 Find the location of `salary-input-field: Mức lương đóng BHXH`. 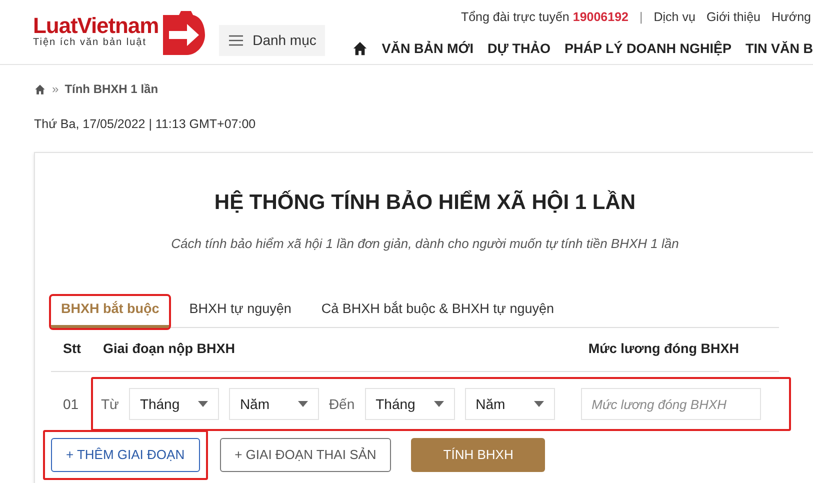

salary-input-field: Mức lương đóng BHXH is located at coordinates (670, 404).